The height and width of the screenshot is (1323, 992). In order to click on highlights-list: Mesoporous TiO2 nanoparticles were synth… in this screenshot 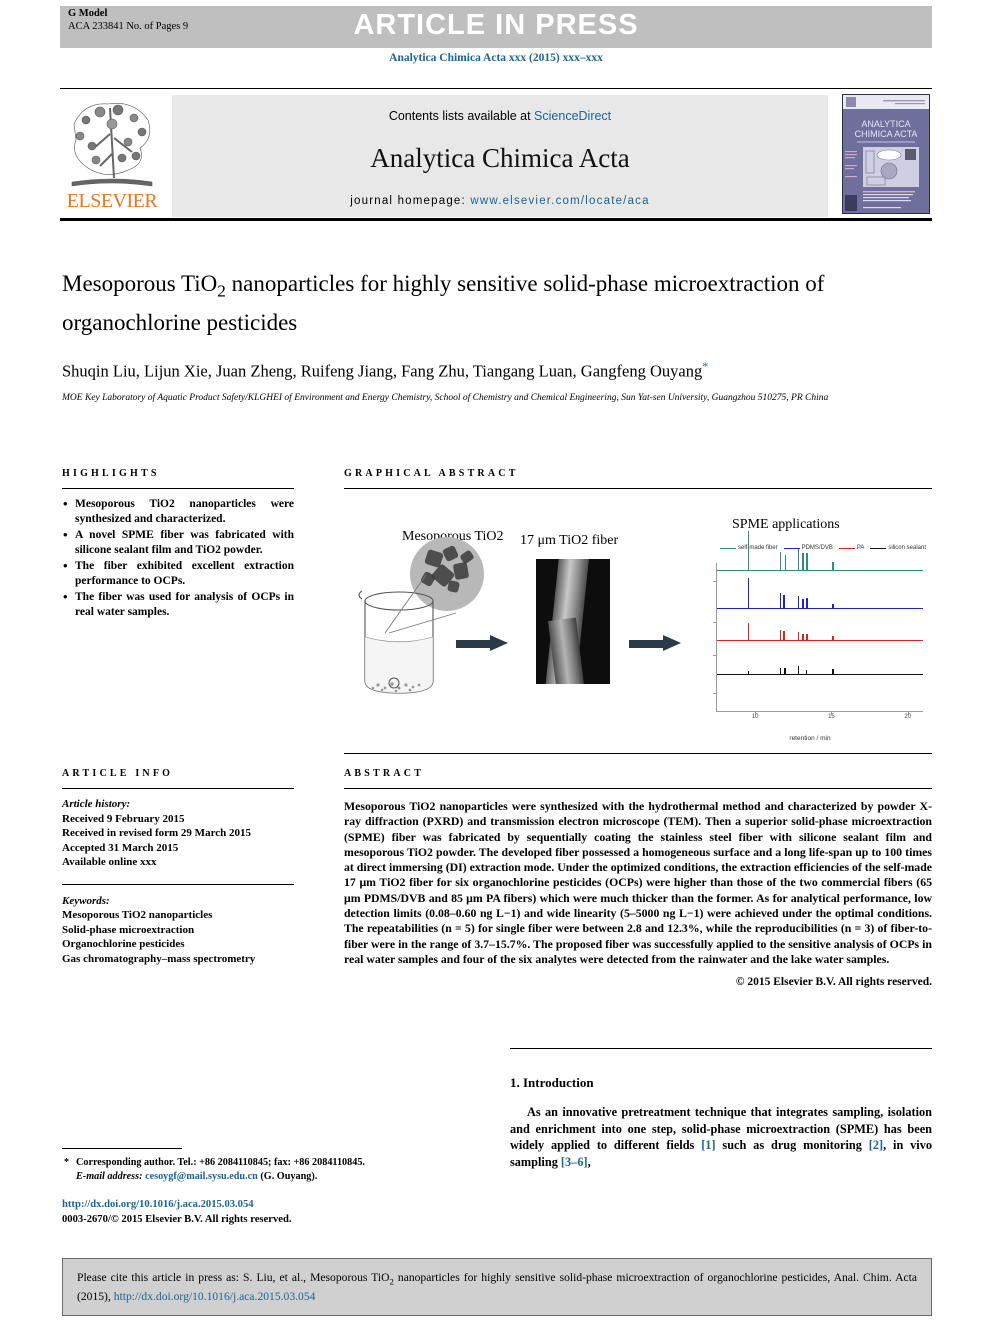, I will do `click(178, 558)`.